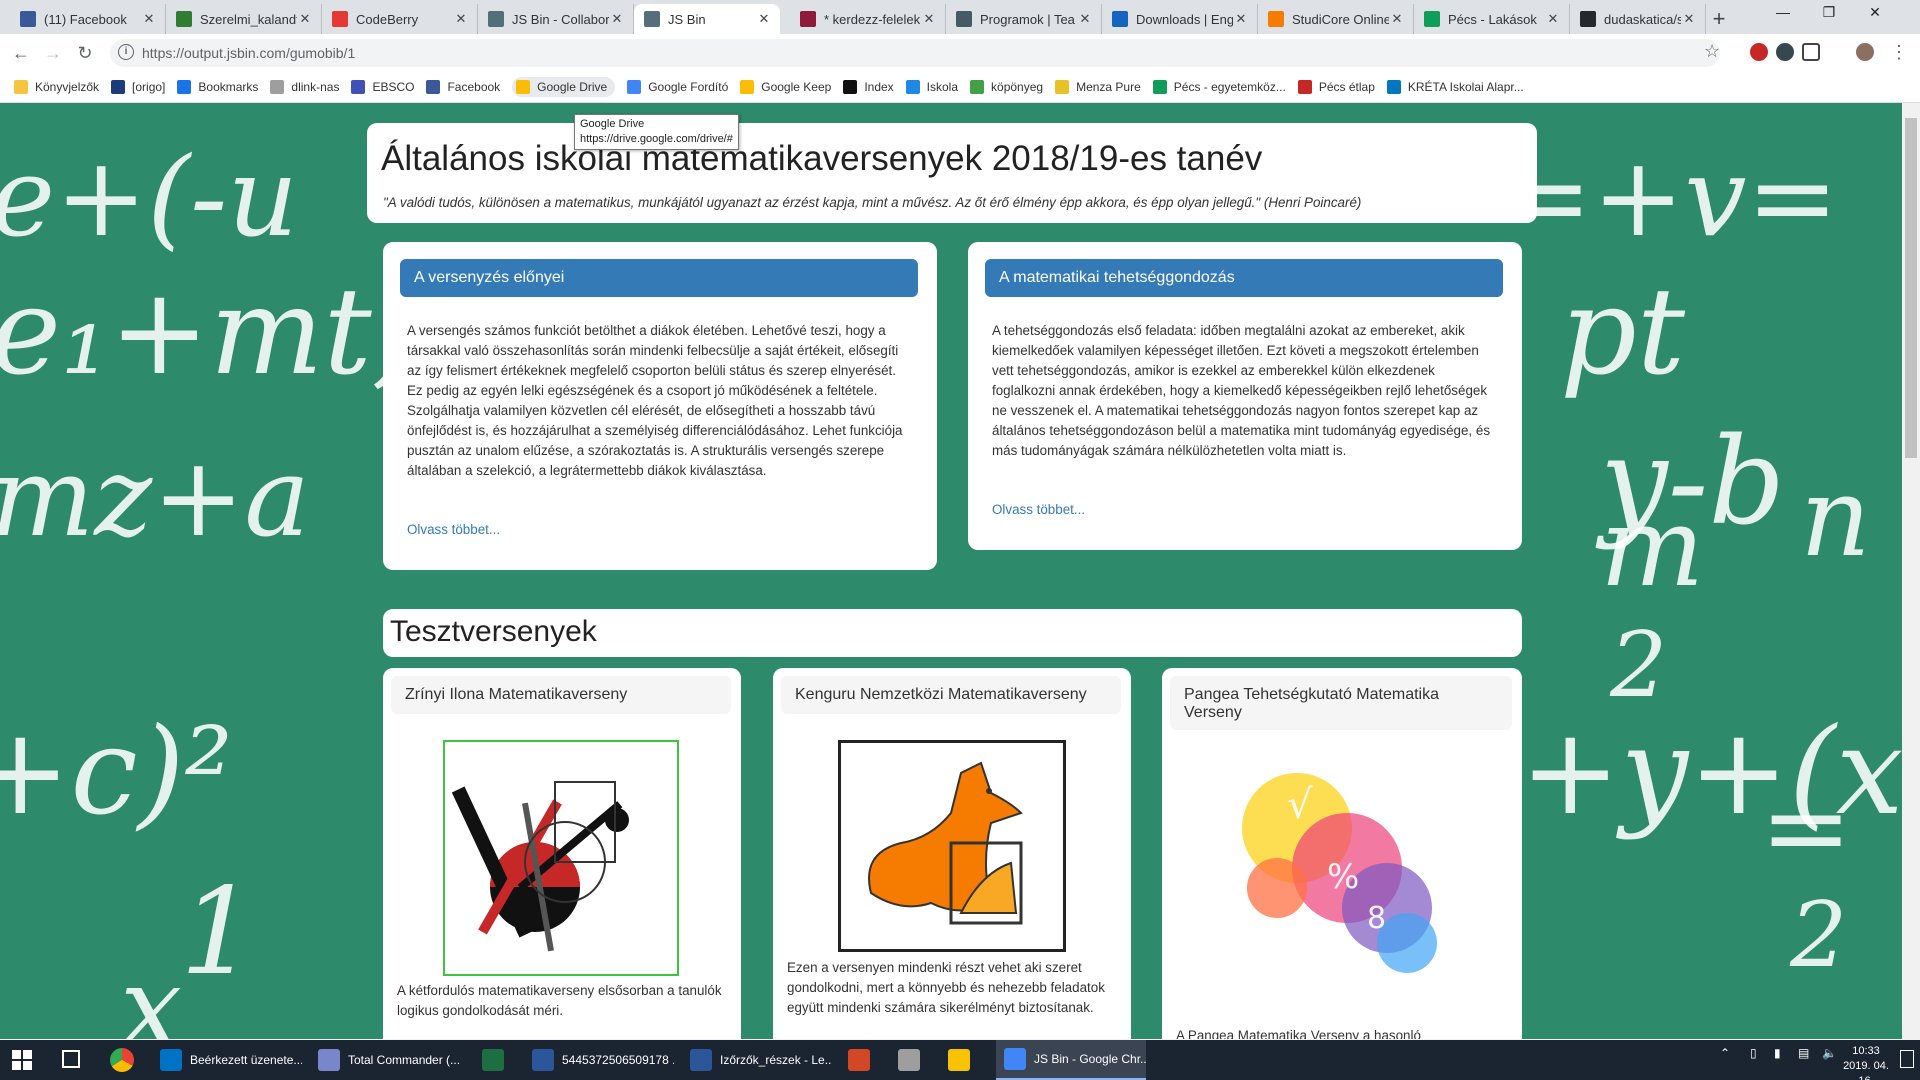 The image size is (1920, 1080). I want to click on new-tab-button: +, so click(1719, 19).